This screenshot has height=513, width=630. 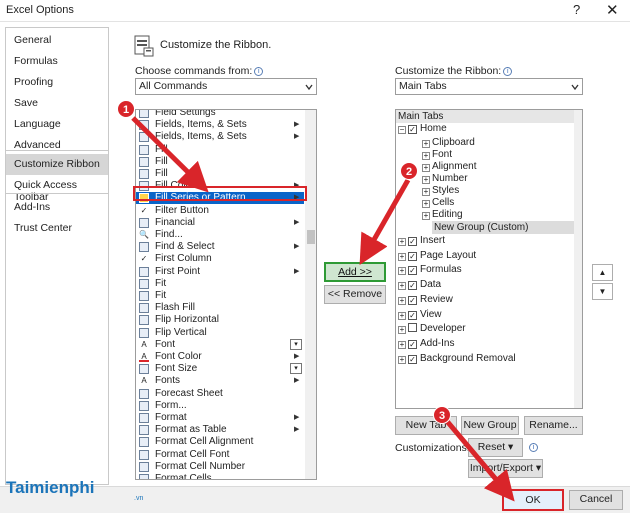 I want to click on collapse-icon: −, so click(x=402, y=130).